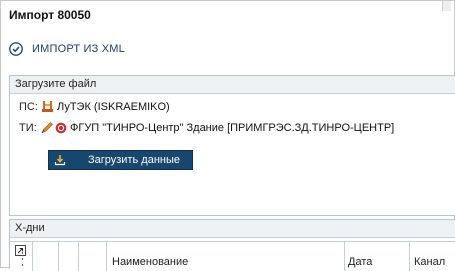 The image size is (455, 271). What do you see at coordinates (376, 256) in the screenshot?
I see `grid-column-date: Дата` at bounding box center [376, 256].